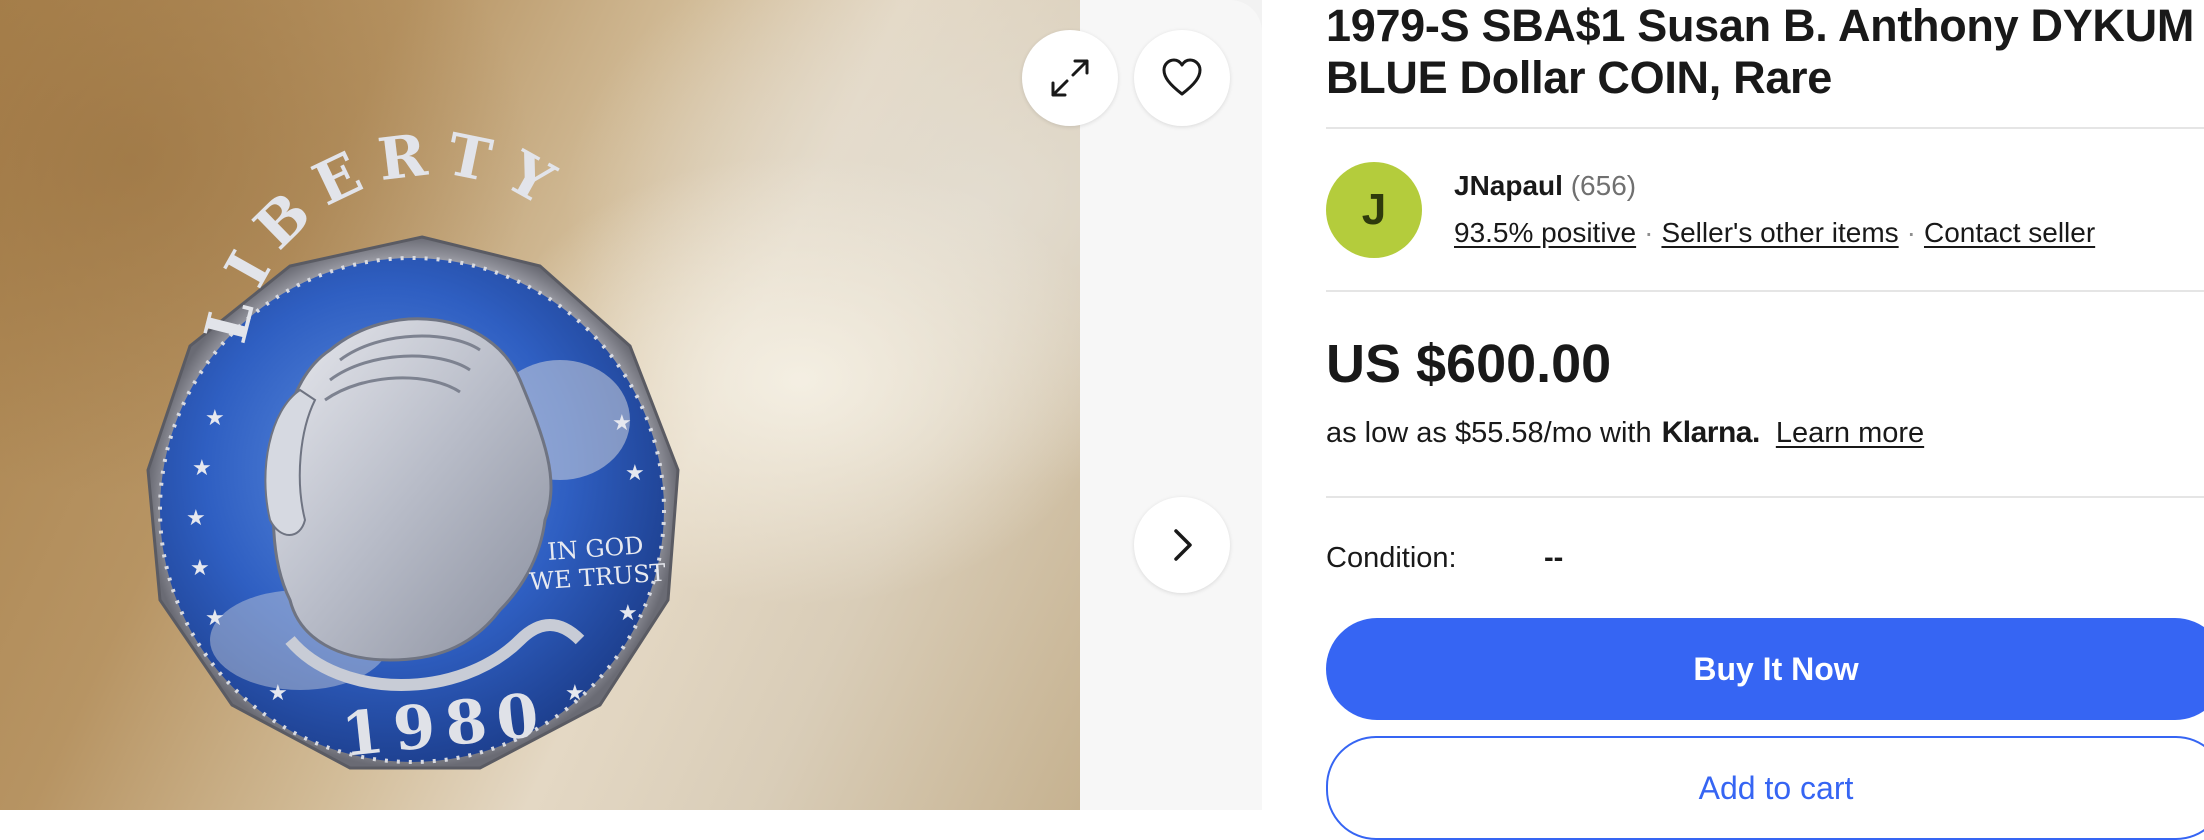 The image size is (2204, 840). What do you see at coordinates (1391, 558) in the screenshot?
I see `condition-label: Condition:` at bounding box center [1391, 558].